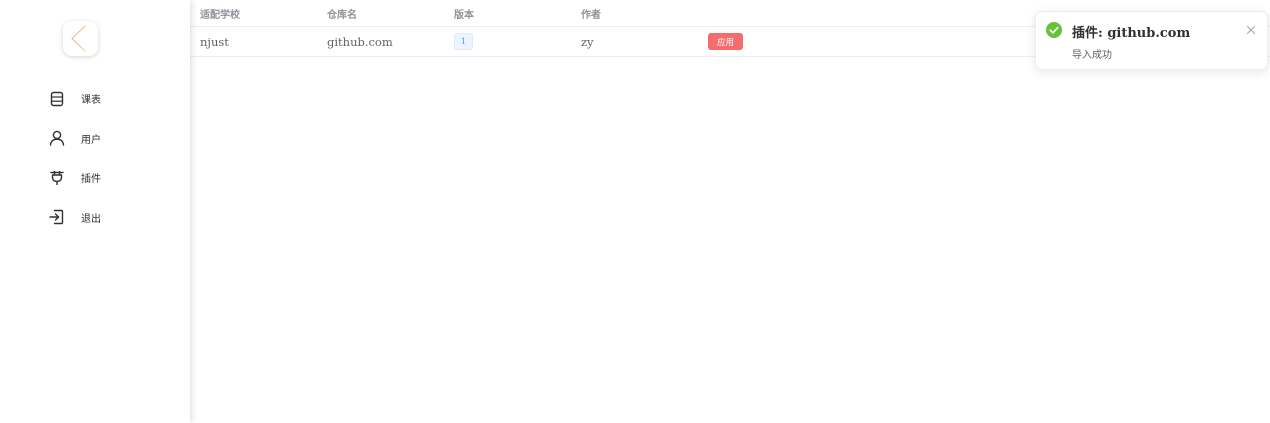 Image resolution: width=1270 pixels, height=423 pixels. What do you see at coordinates (360, 42) in the screenshot?
I see `cell-repo: github.com` at bounding box center [360, 42].